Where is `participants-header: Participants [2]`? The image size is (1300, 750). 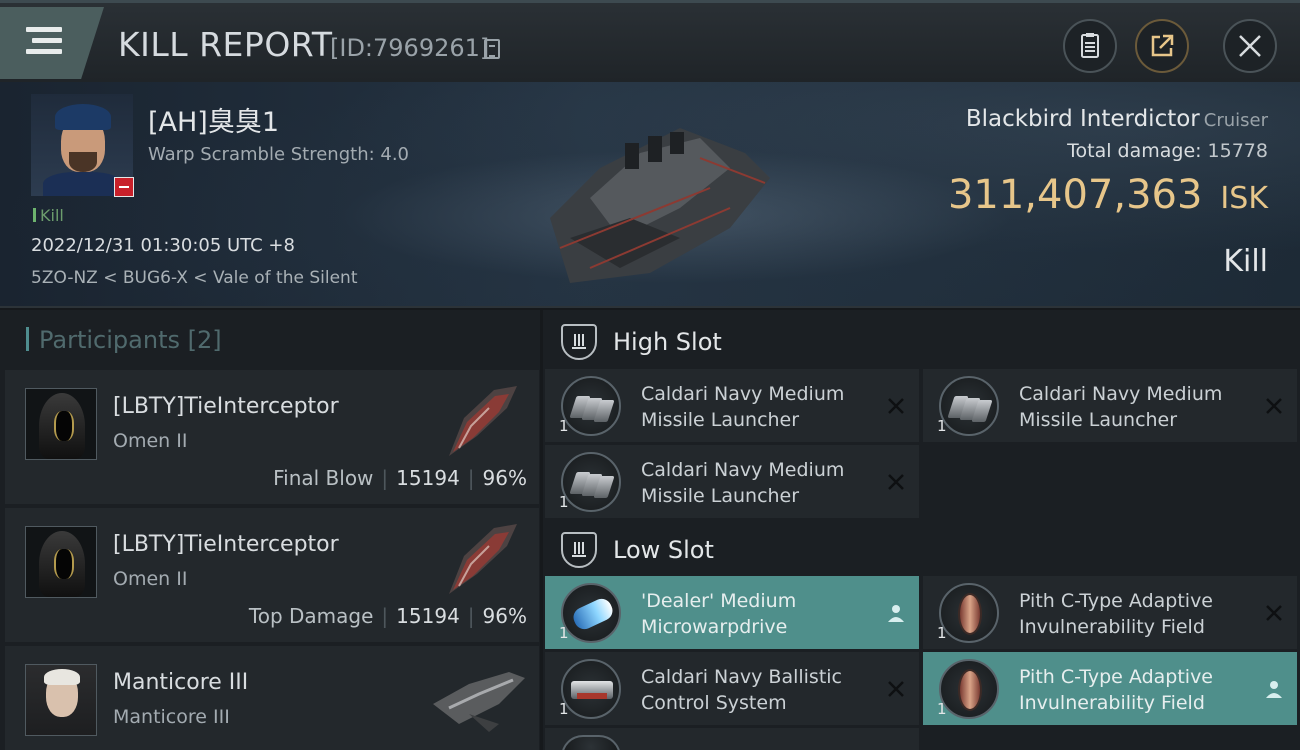
participants-header: Participants [2] is located at coordinates (124, 340).